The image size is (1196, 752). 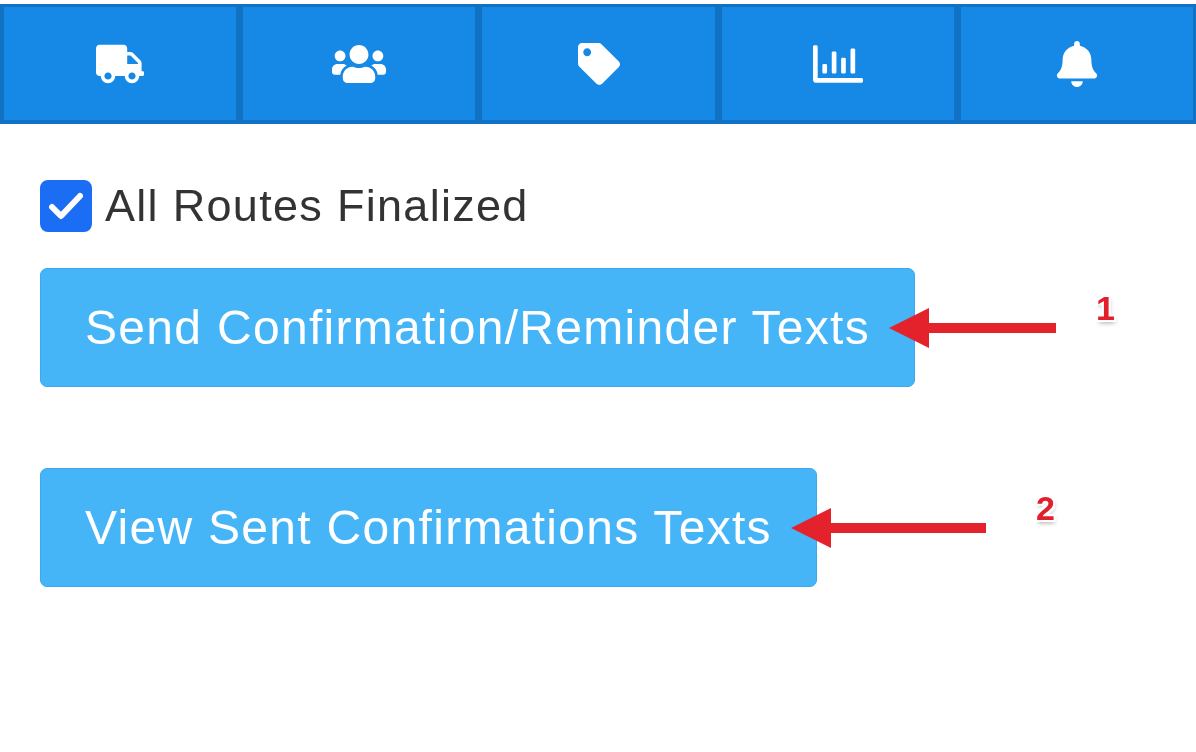 I want to click on tag-icon, so click(x=598, y=63).